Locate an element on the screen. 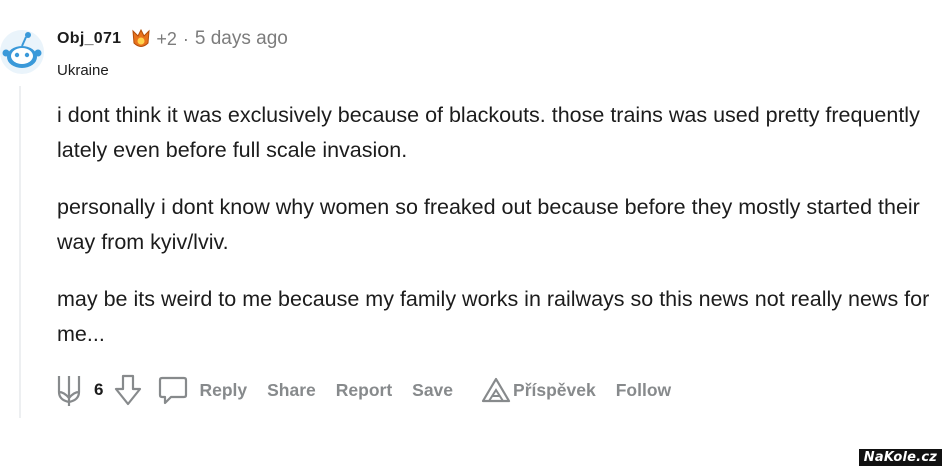 The height and width of the screenshot is (472, 950). username: Obj_071 is located at coordinates (89, 39).